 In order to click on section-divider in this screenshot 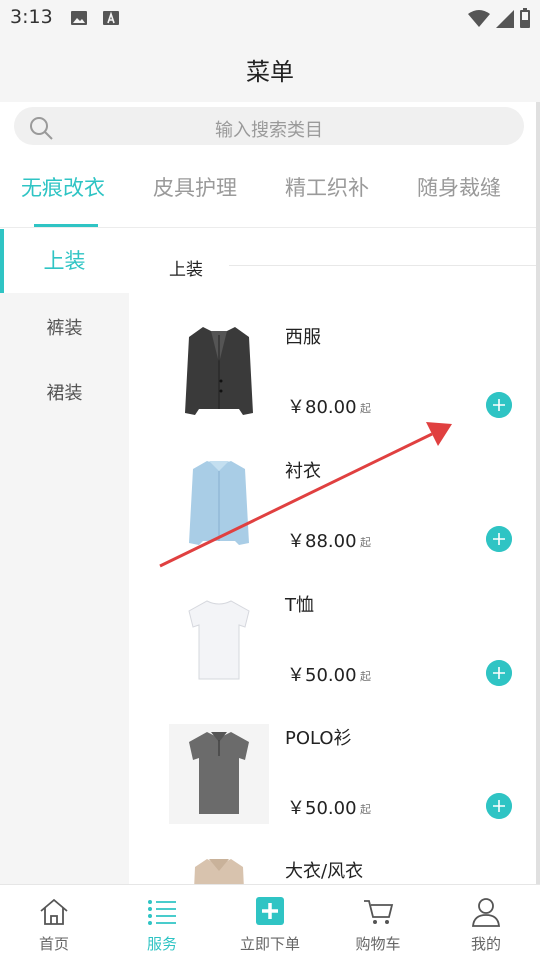, I will do `click(384, 265)`.